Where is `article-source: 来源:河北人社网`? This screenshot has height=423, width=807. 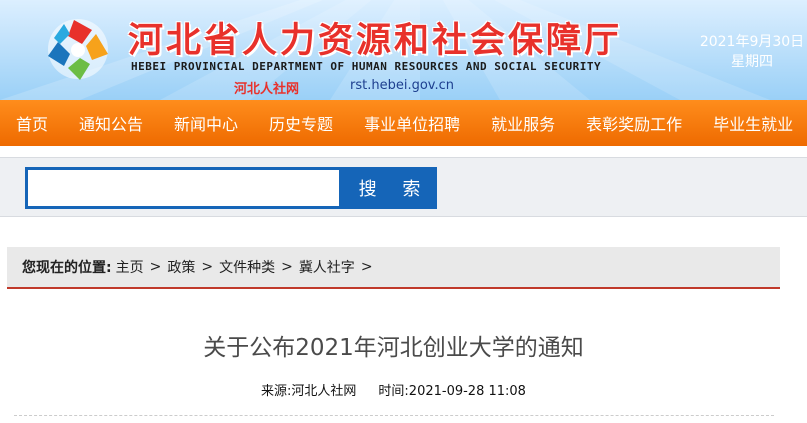
article-source: 来源:河北人社网 is located at coordinates (309, 391).